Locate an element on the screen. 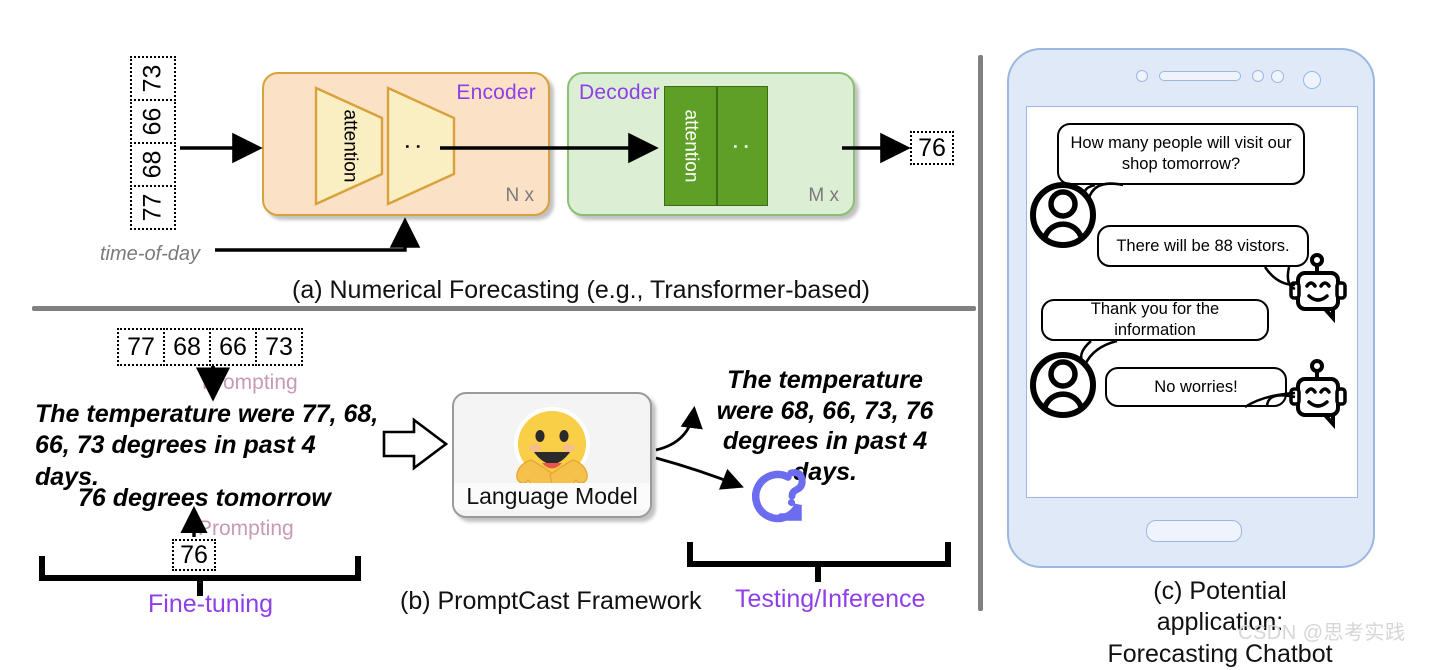 Image resolution: width=1440 pixels, height=670 pixels. decoder-stack-rect: : is located at coordinates (742, 146).